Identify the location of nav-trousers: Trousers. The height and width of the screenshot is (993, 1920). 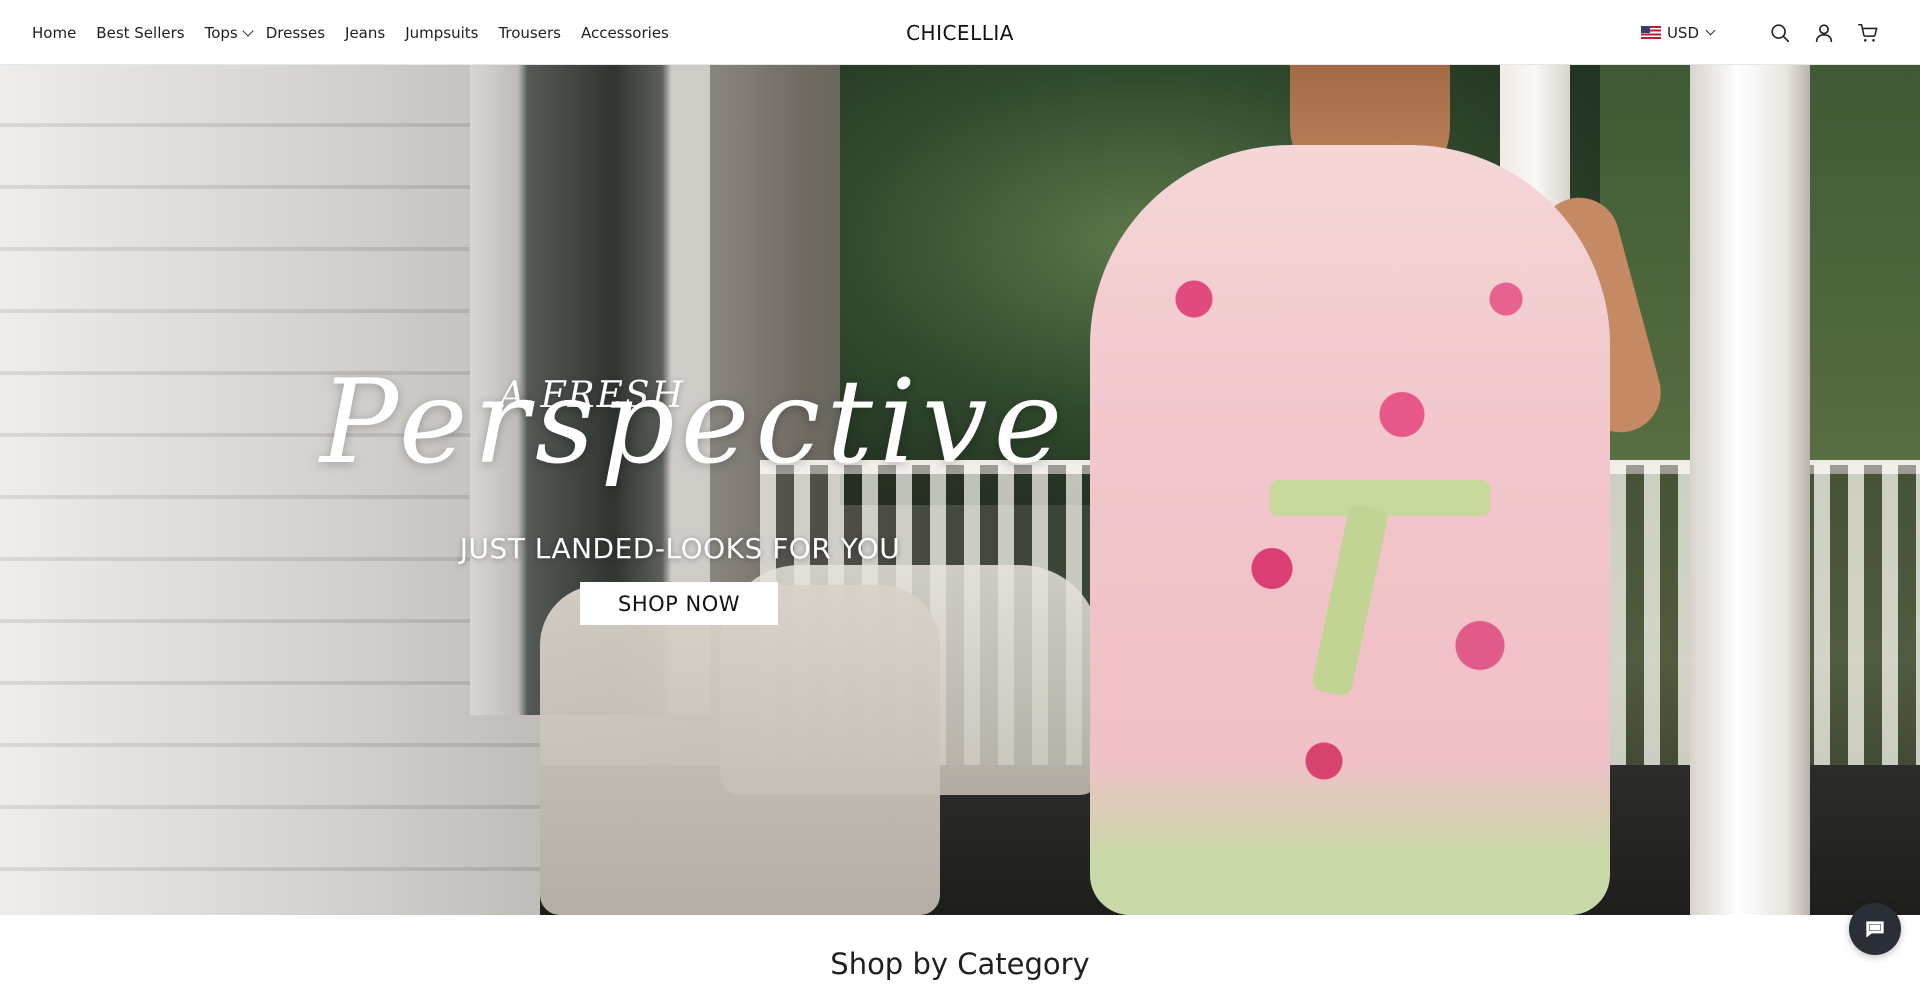
(529, 33).